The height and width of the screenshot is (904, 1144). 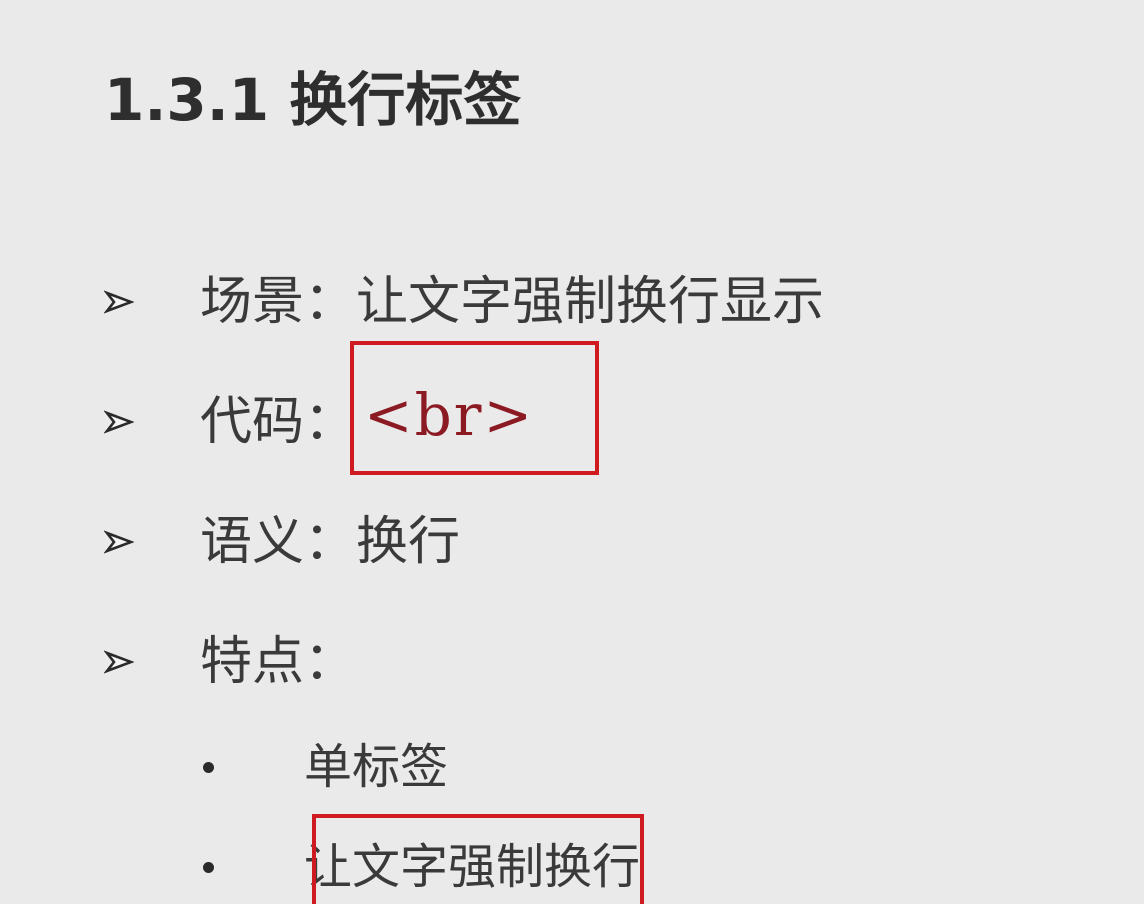 I want to click on feature-highlight-box, so click(x=478, y=859).